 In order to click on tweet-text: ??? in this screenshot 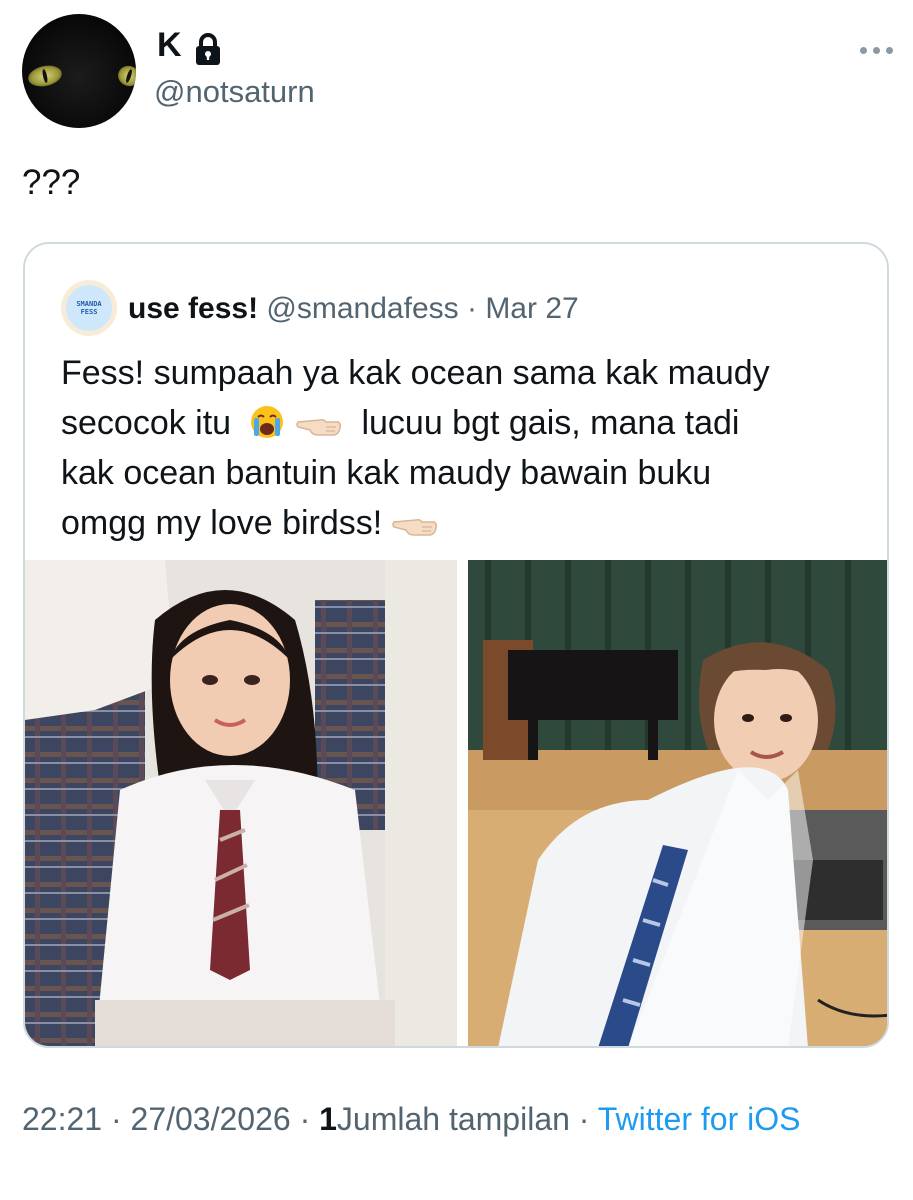, I will do `click(51, 182)`.